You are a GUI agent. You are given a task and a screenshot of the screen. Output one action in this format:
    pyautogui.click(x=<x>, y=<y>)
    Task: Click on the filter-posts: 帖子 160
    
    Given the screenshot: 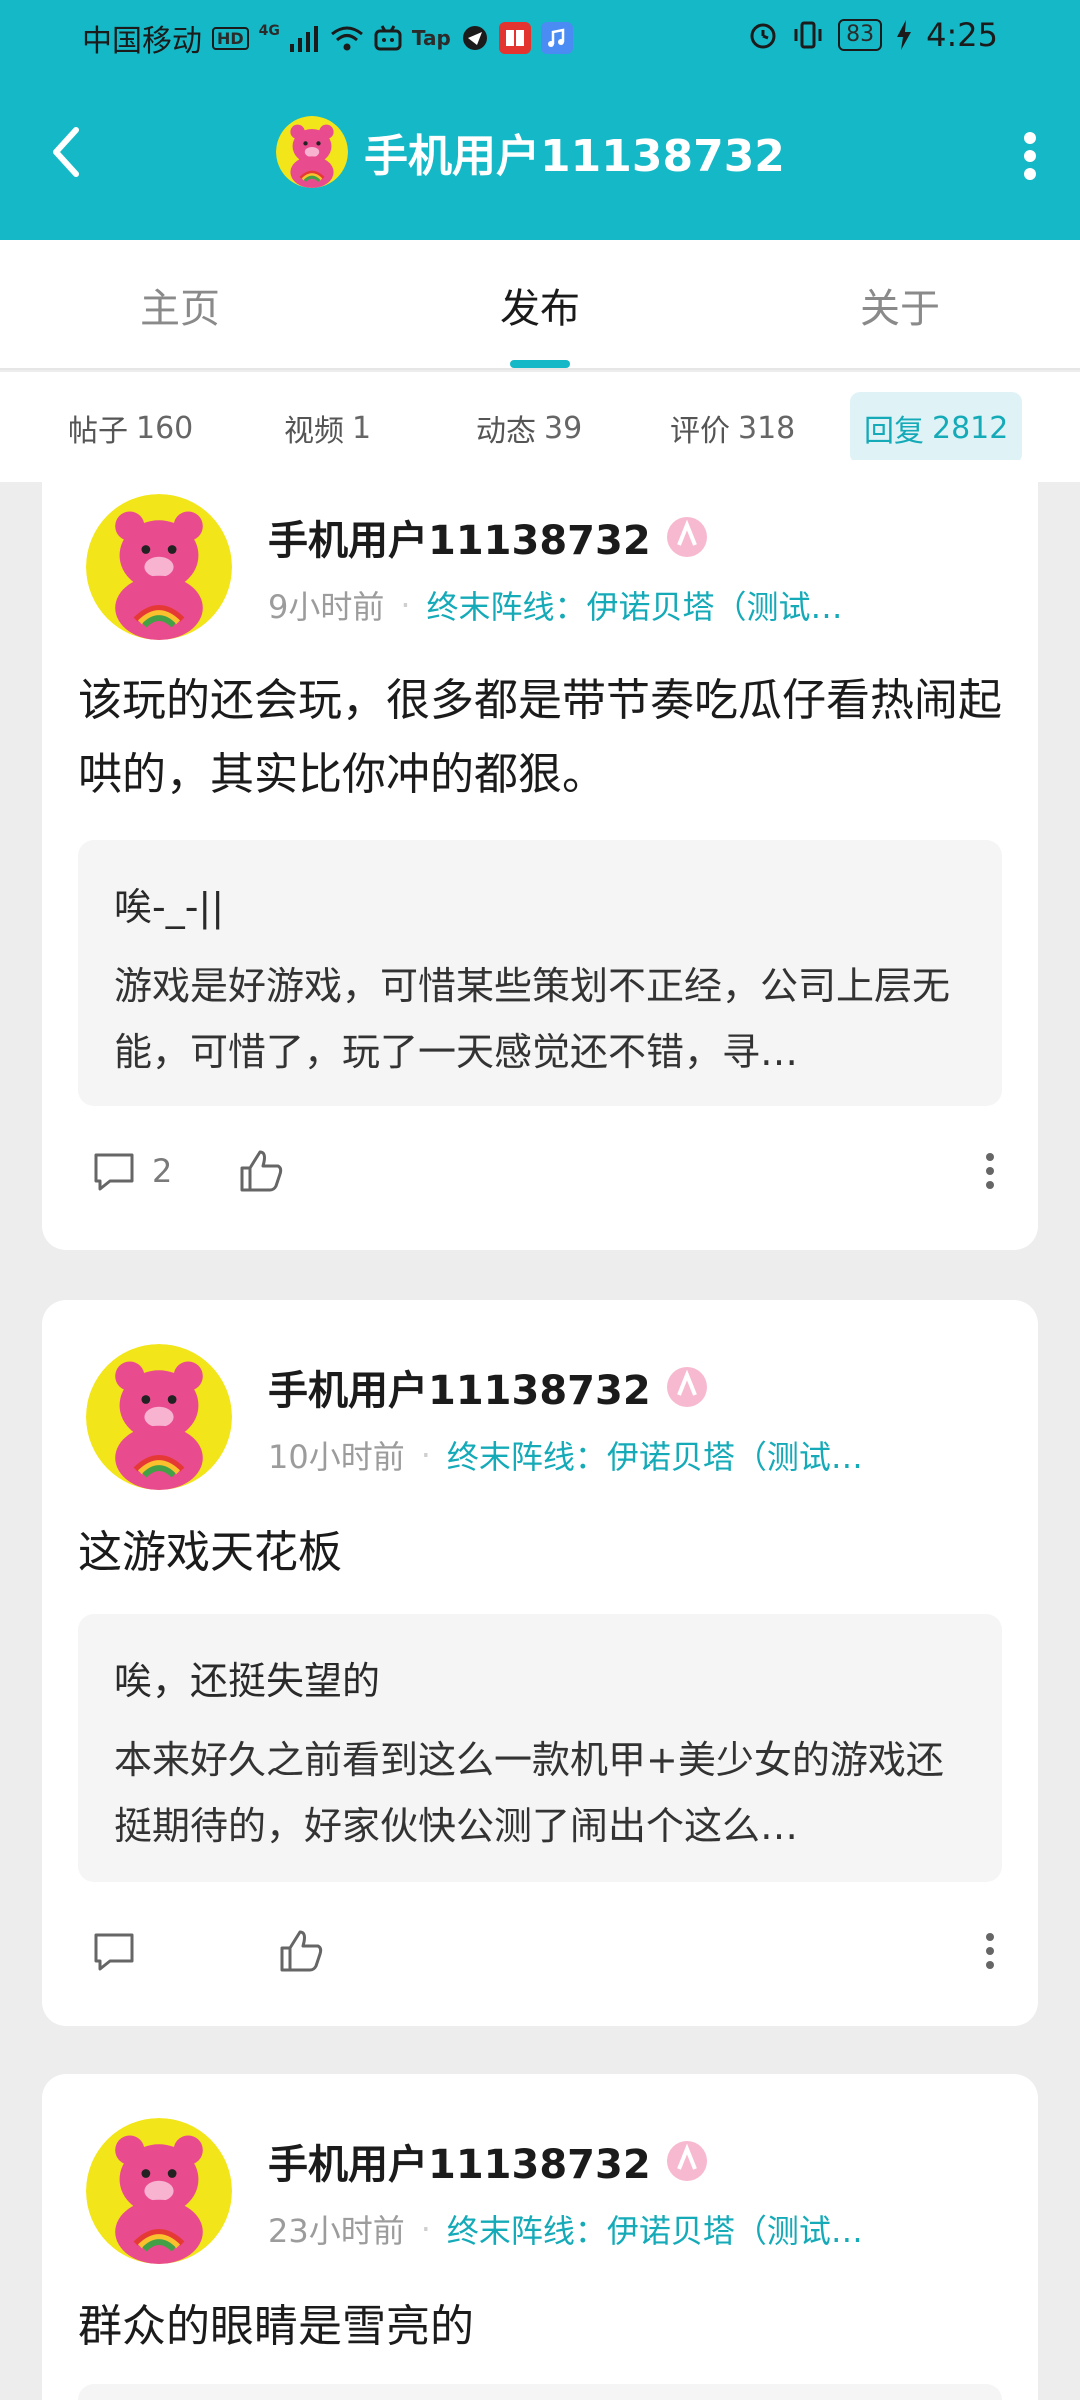 What is the action you would take?
    pyautogui.click(x=130, y=428)
    